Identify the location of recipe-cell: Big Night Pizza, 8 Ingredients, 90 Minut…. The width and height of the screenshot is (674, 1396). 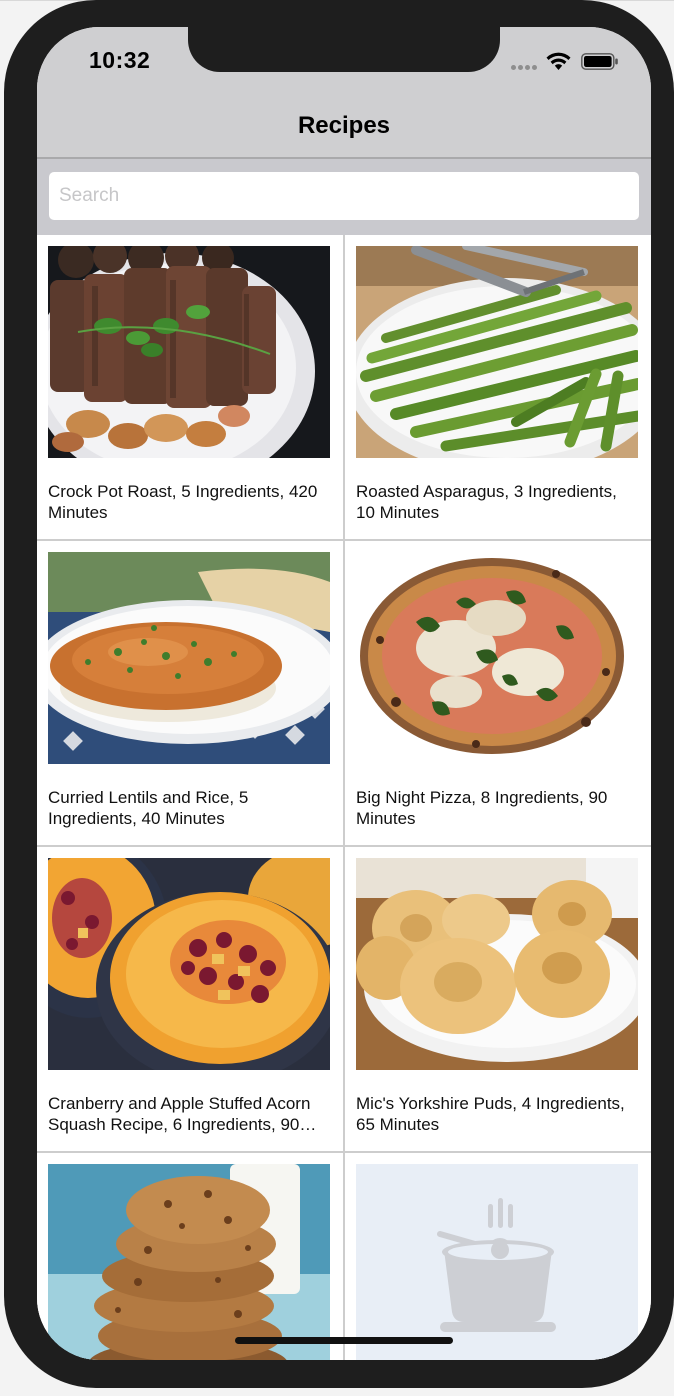
(498, 693).